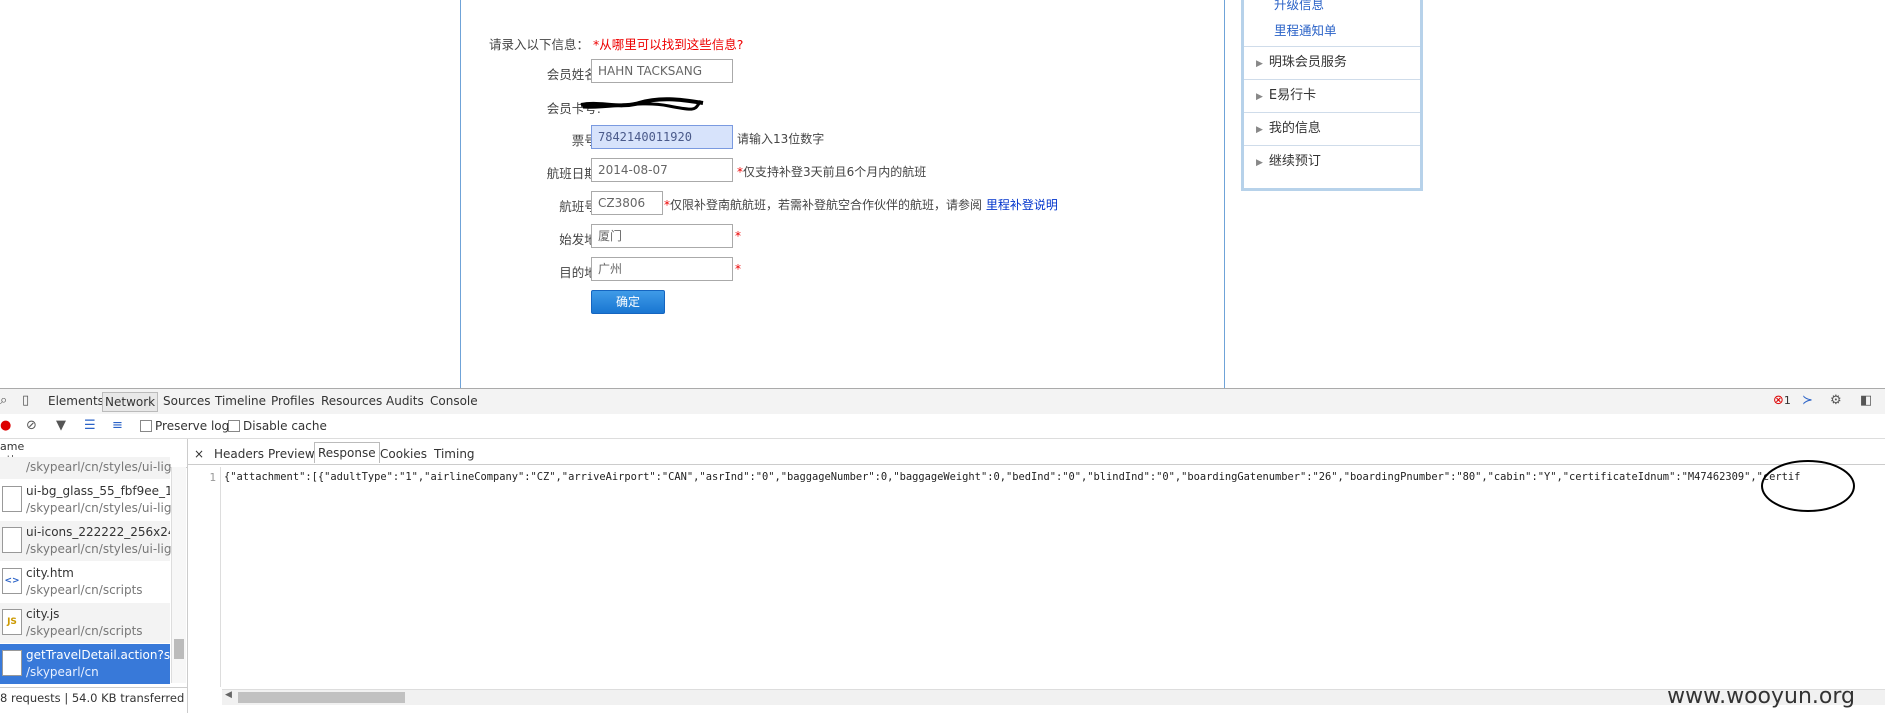 This screenshot has width=1885, height=713. I want to click on form-intro: 请录入以下信息： *从哪里可以找到这些信息?, so click(616, 43).